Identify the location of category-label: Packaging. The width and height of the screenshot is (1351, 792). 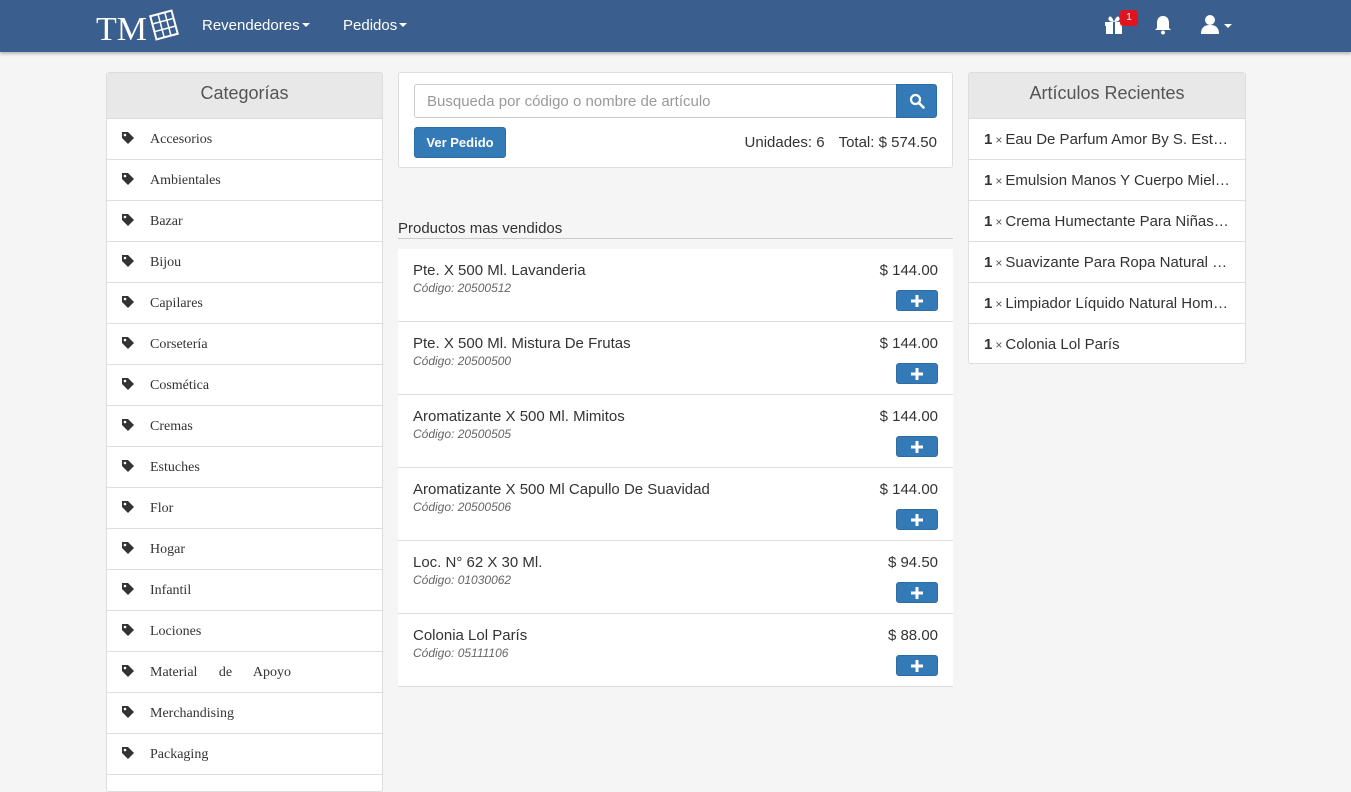
(179, 754).